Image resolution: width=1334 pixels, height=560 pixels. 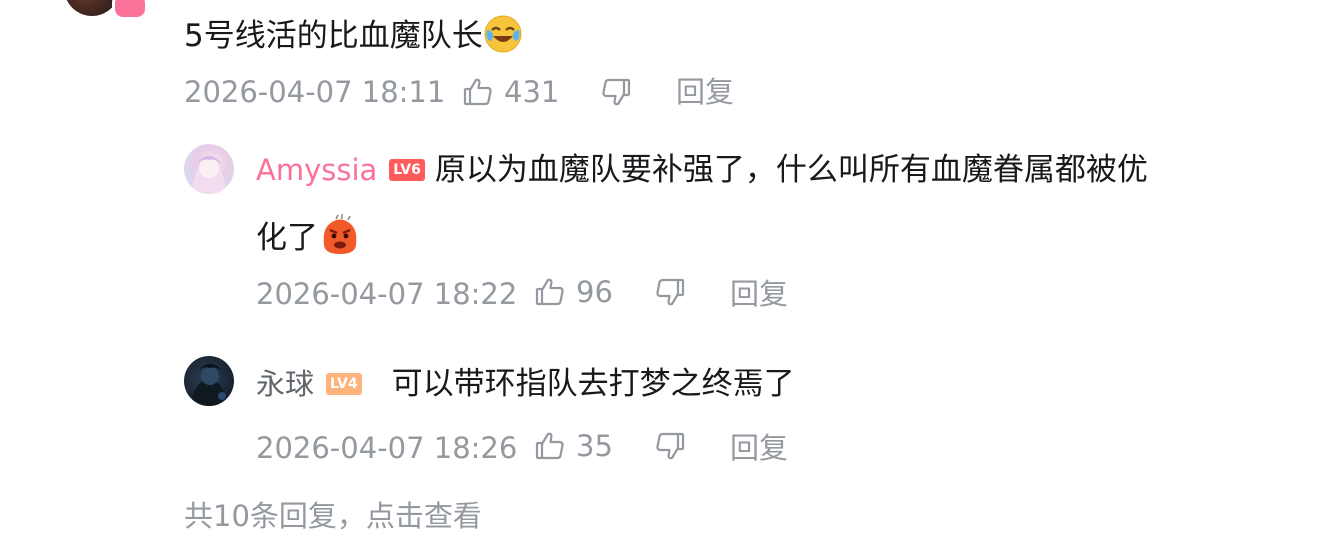 I want to click on root-comment-content: 5号线活的比血魔队长, so click(x=353, y=39).